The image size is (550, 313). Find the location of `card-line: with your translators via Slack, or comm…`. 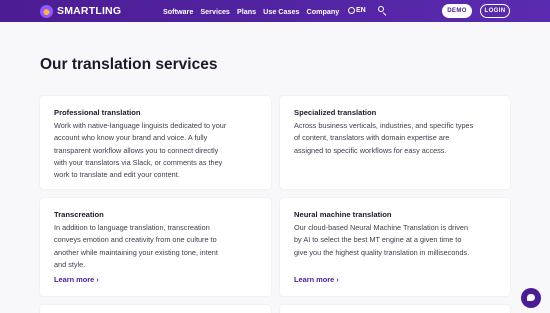

card-line: with your translators via Slack, or comm… is located at coordinates (138, 162).